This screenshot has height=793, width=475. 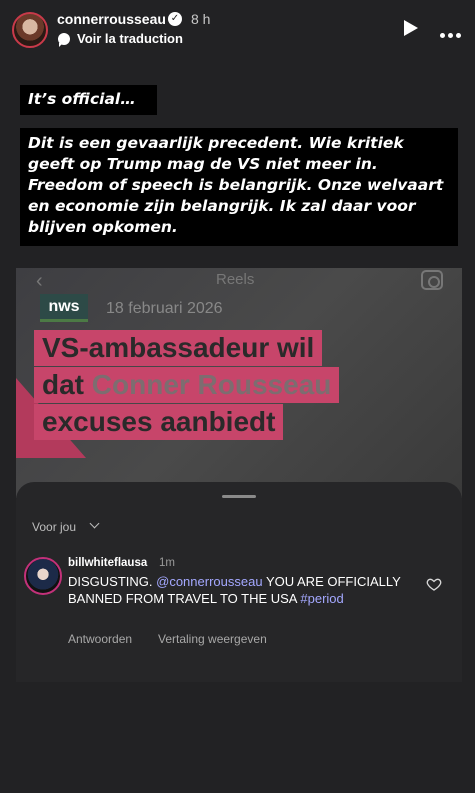 What do you see at coordinates (67, 384) in the screenshot?
I see `headline-text: dat` at bounding box center [67, 384].